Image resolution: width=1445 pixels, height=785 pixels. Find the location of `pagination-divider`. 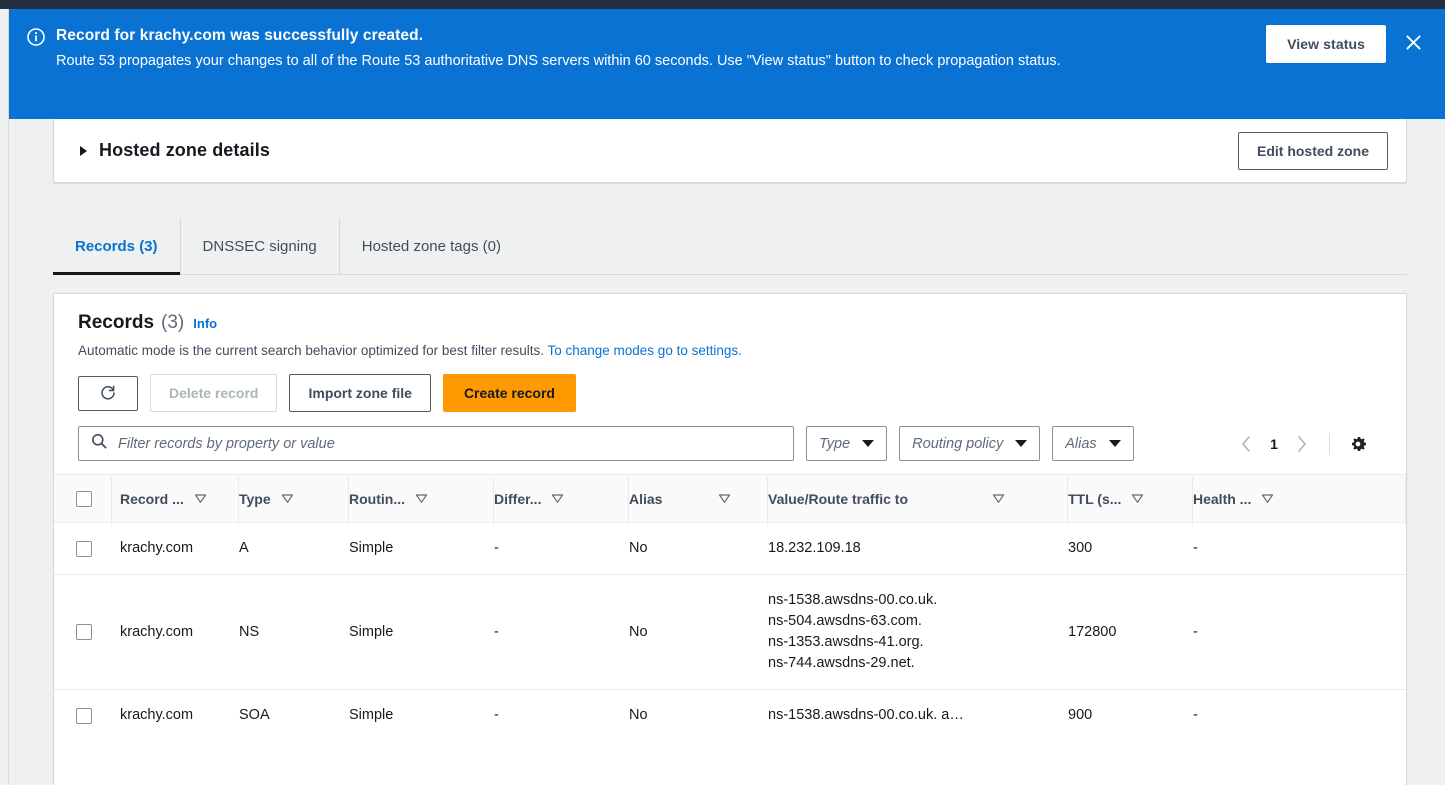

pagination-divider is located at coordinates (1329, 443).